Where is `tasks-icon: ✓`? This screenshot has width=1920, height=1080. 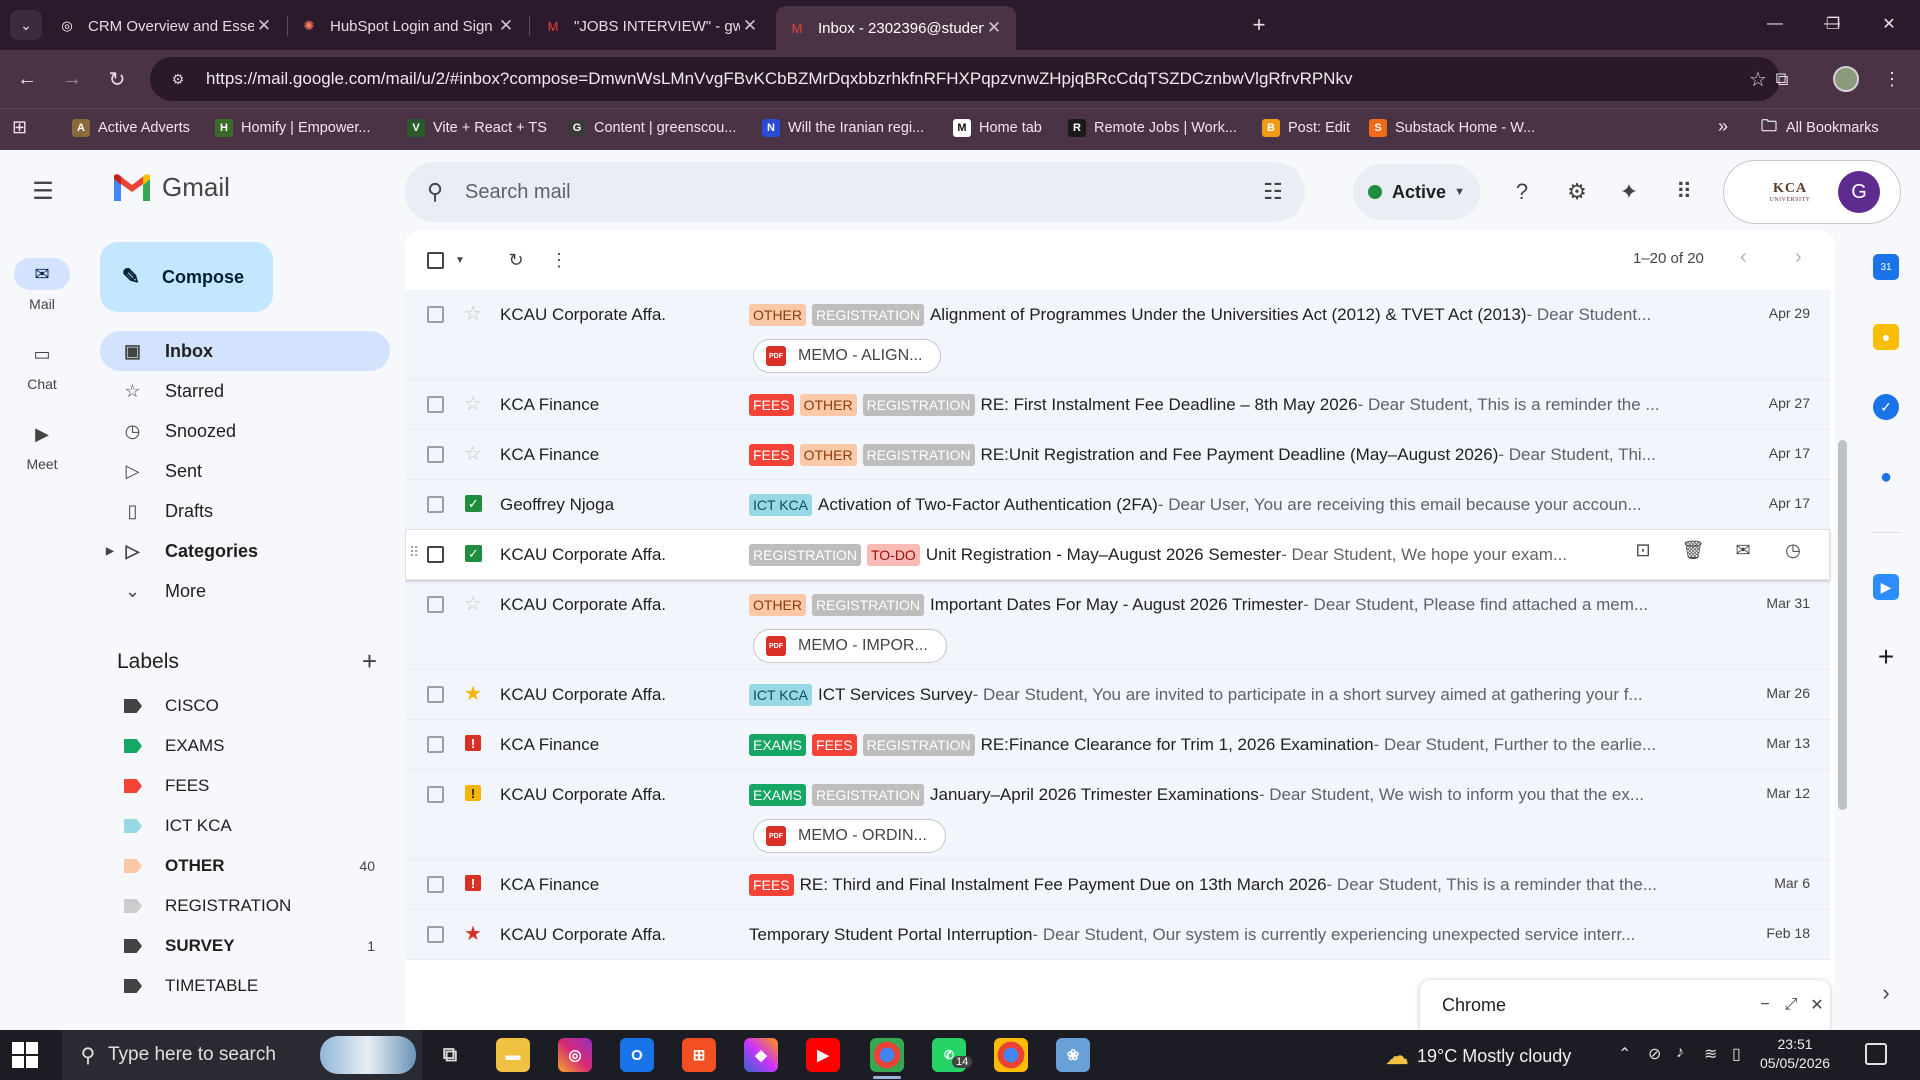 tasks-icon: ✓ is located at coordinates (1886, 407).